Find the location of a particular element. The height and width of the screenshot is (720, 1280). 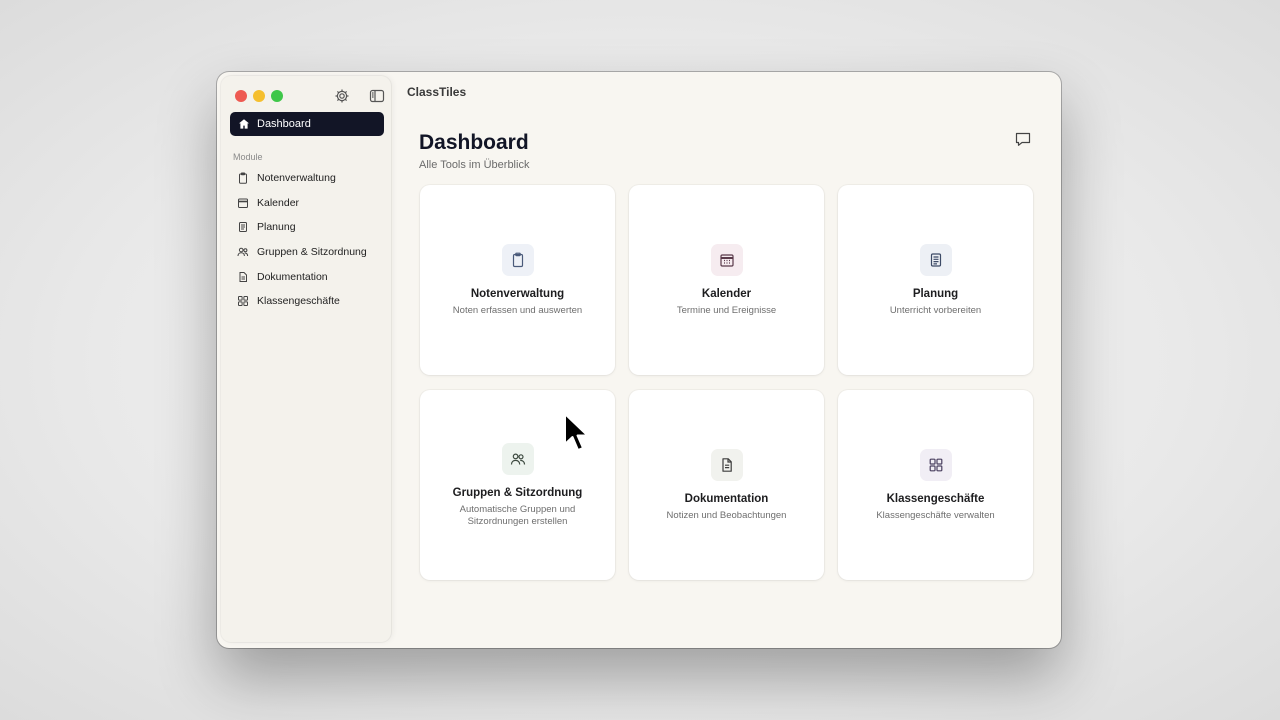

sidebar-item-label: Kalender is located at coordinates (278, 202).